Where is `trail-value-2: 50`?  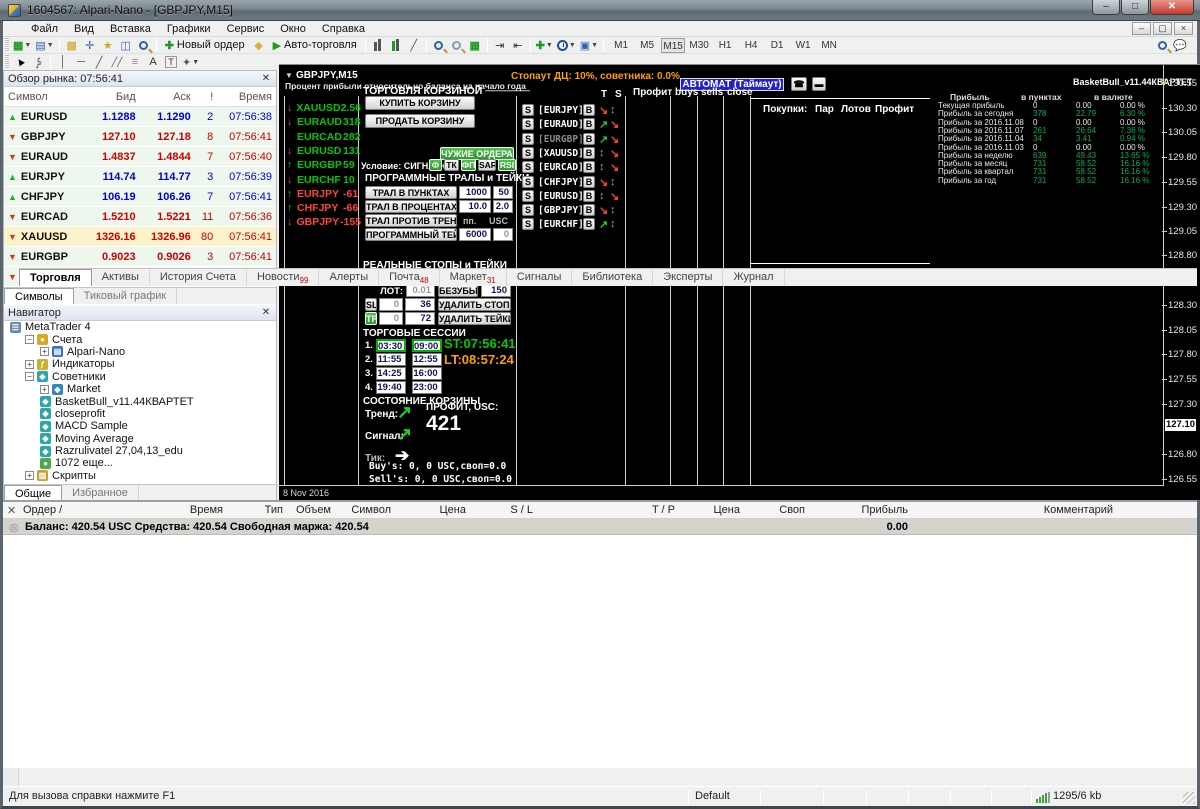
trail-value-2: 50 is located at coordinates (503, 192).